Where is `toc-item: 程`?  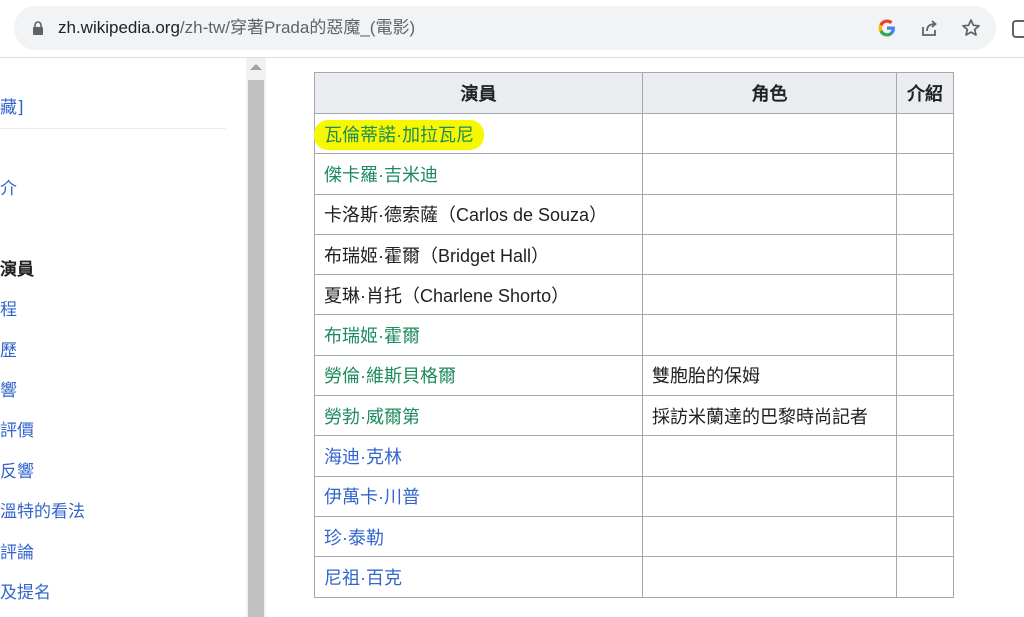 toc-item: 程 is located at coordinates (8, 310).